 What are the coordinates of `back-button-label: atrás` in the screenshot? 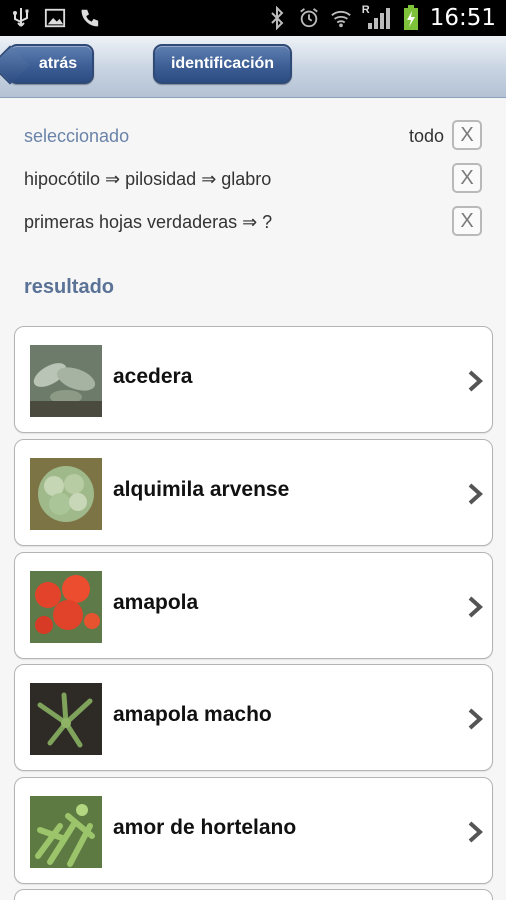 It's located at (58, 63).